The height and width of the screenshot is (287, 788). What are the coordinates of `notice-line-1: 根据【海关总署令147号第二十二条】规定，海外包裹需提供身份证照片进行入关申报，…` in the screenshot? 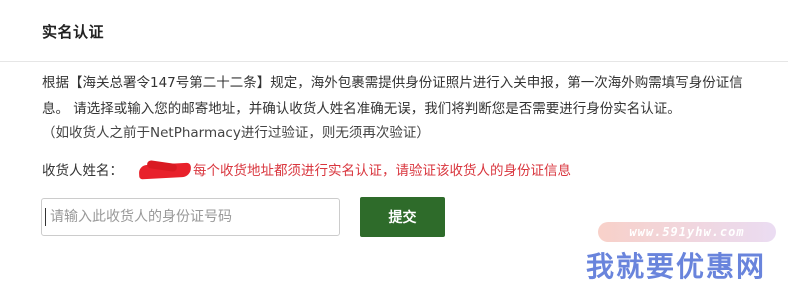 It's located at (392, 83).